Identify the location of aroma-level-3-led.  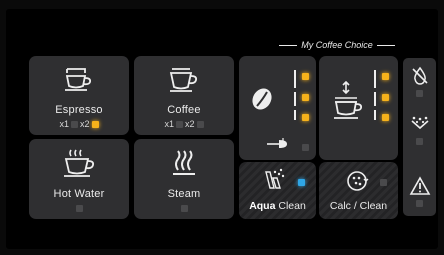
(305, 117).